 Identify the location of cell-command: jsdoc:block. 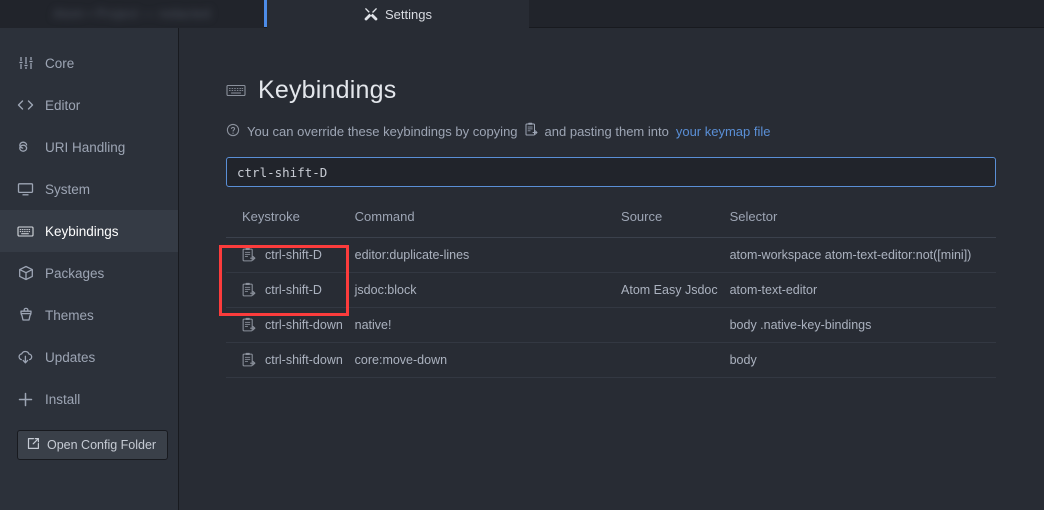
(488, 290).